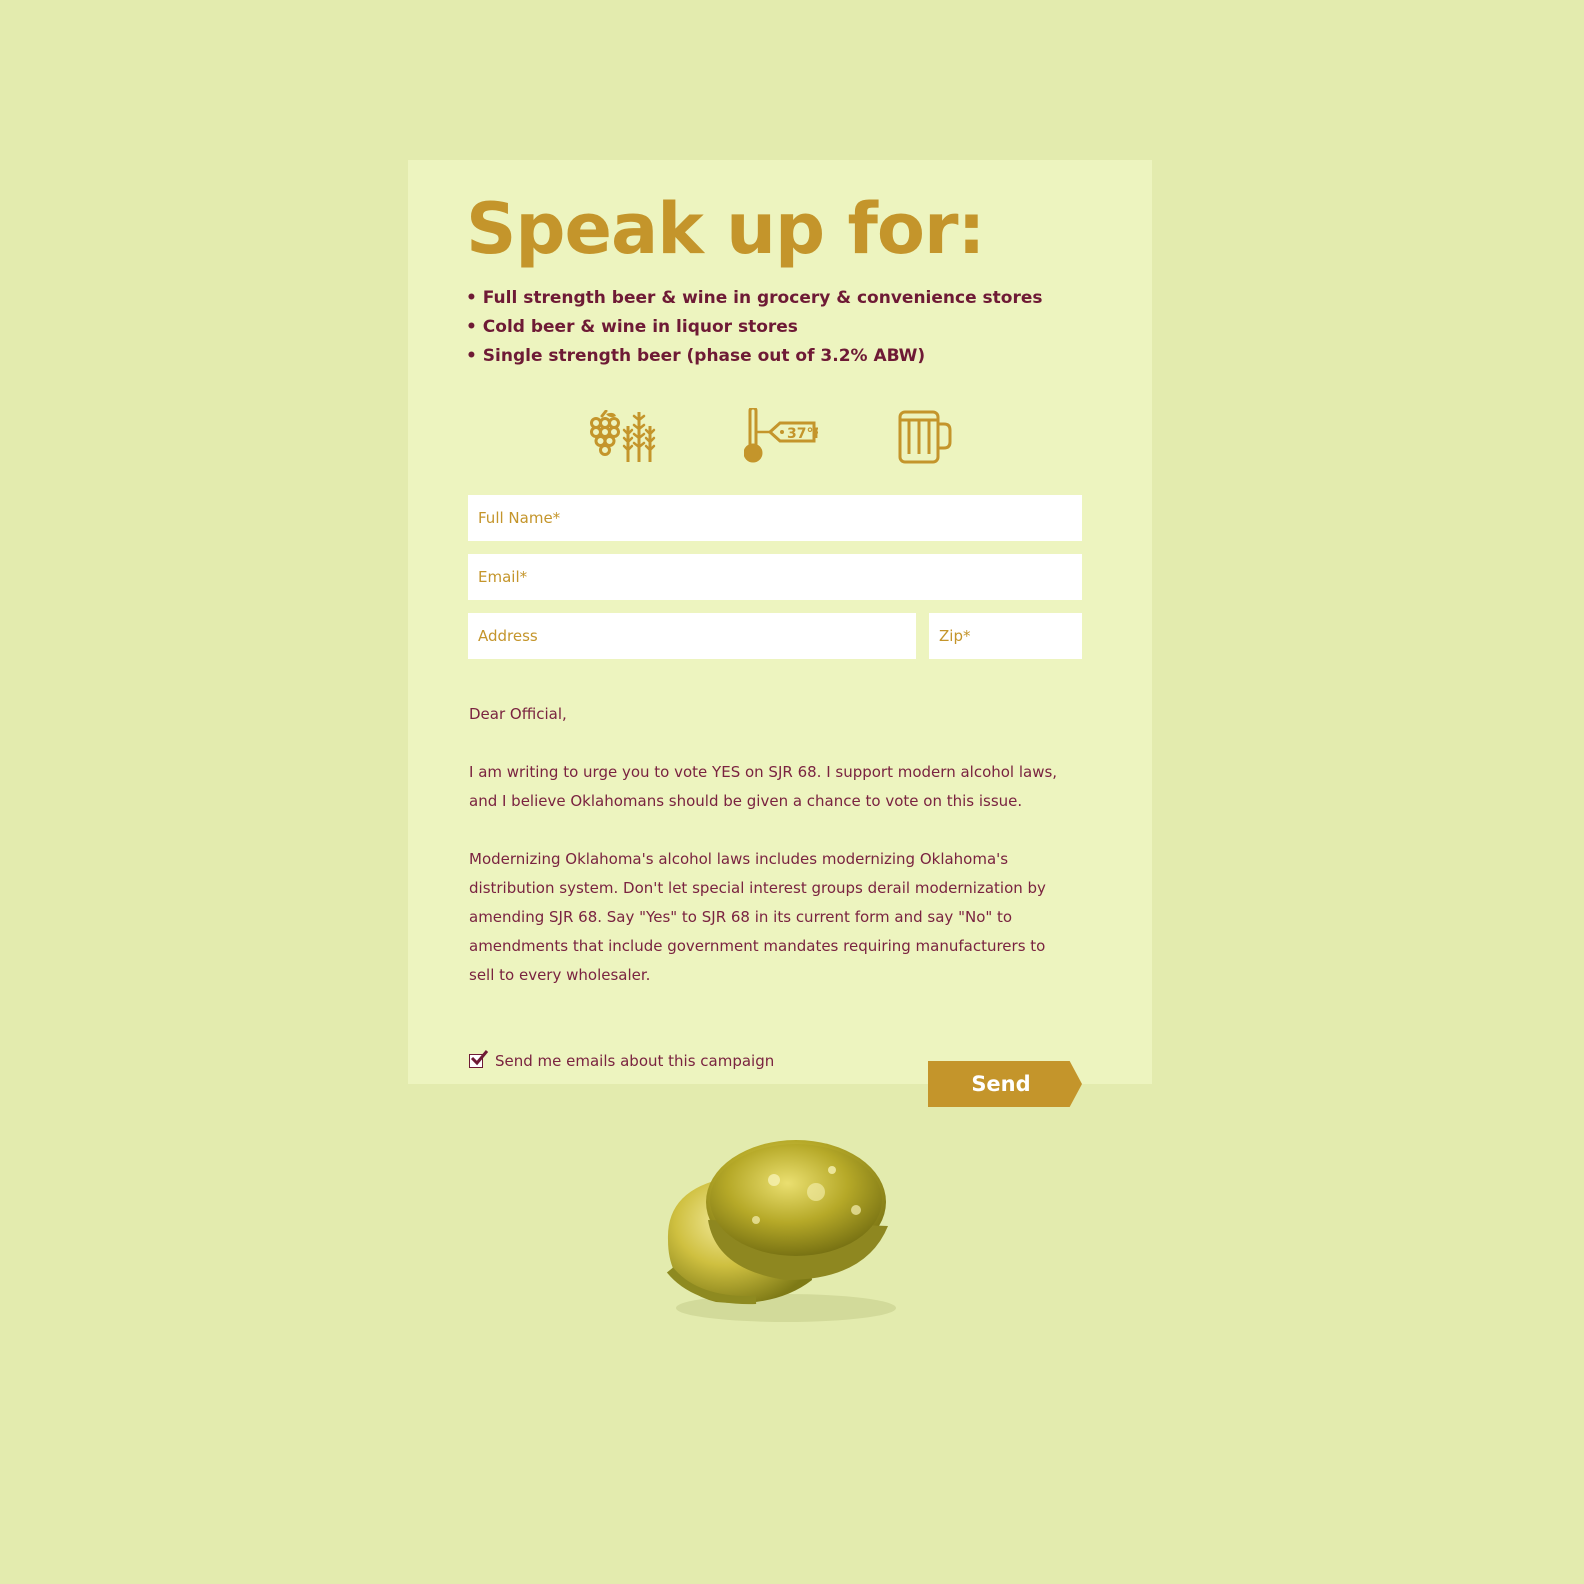 The width and height of the screenshot is (1584, 1584). I want to click on email-consent-checkbox, so click(479, 1059).